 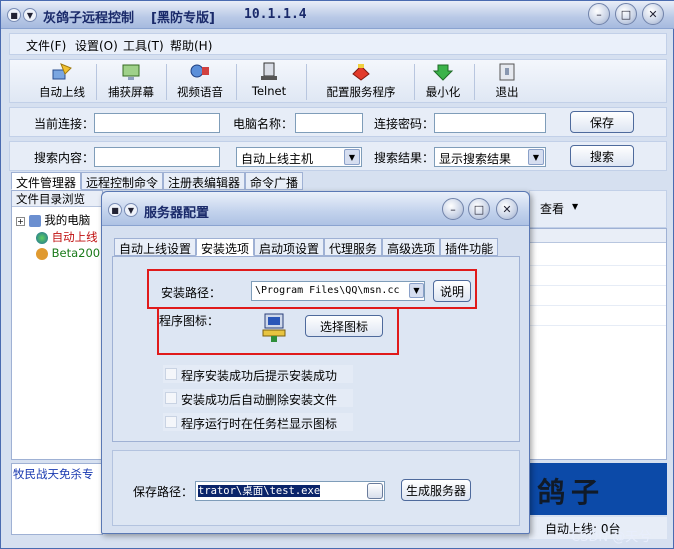 I want to click on toolbar-label: 最小化, so click(x=443, y=92).